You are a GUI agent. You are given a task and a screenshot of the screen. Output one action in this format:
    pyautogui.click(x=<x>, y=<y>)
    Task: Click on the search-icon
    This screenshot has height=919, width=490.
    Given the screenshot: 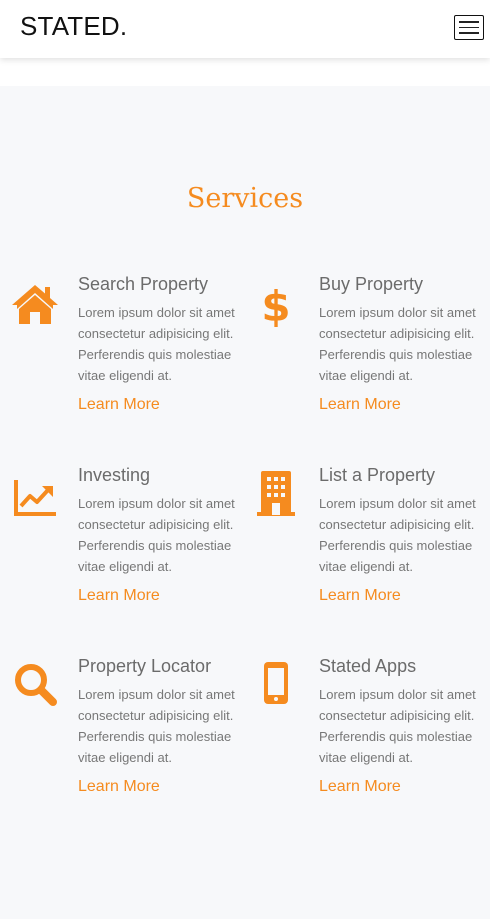 What is the action you would take?
    pyautogui.click(x=35, y=684)
    